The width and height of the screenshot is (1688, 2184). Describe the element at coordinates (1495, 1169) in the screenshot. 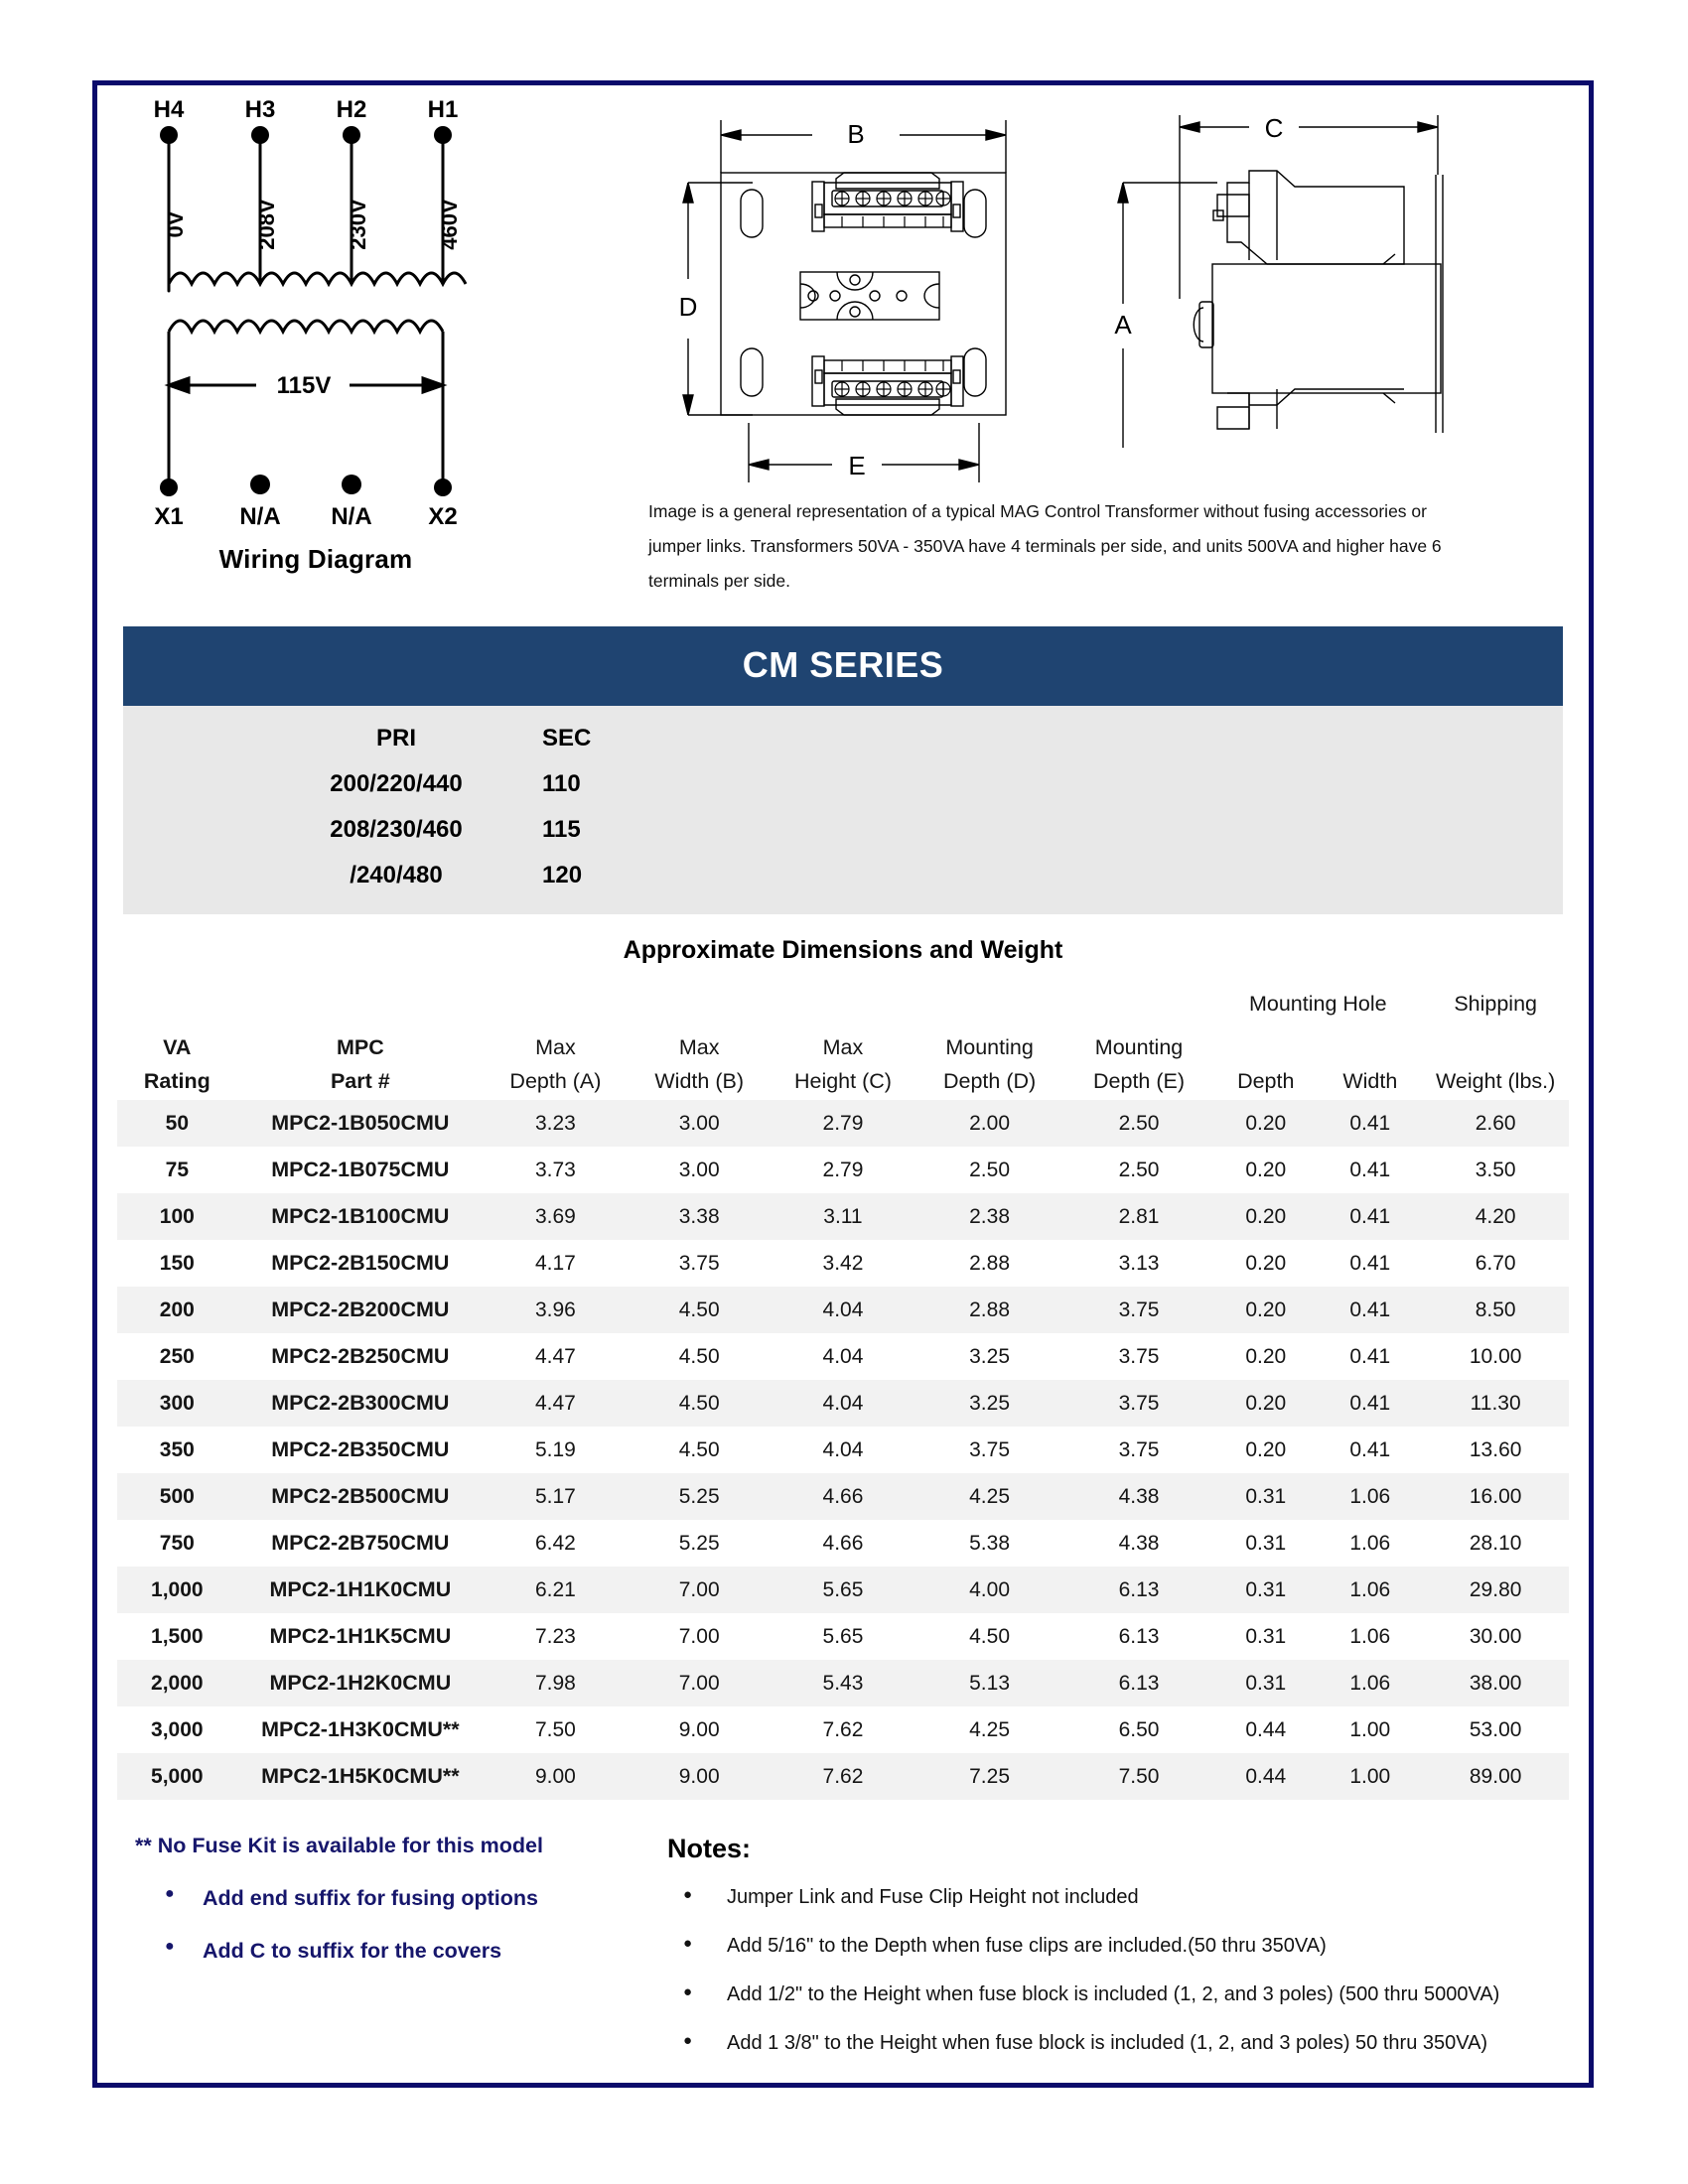

I see `cell-weight: 3.50` at that location.